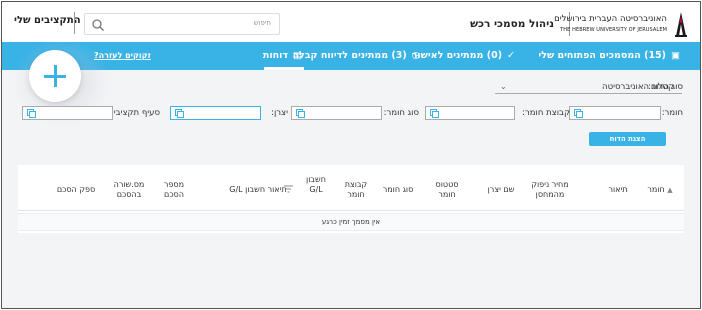 The image size is (702, 310). Describe the element at coordinates (463, 55) in the screenshot. I see `tab-awaiting-approval: ✓(0) ממתינים לאישור` at that location.